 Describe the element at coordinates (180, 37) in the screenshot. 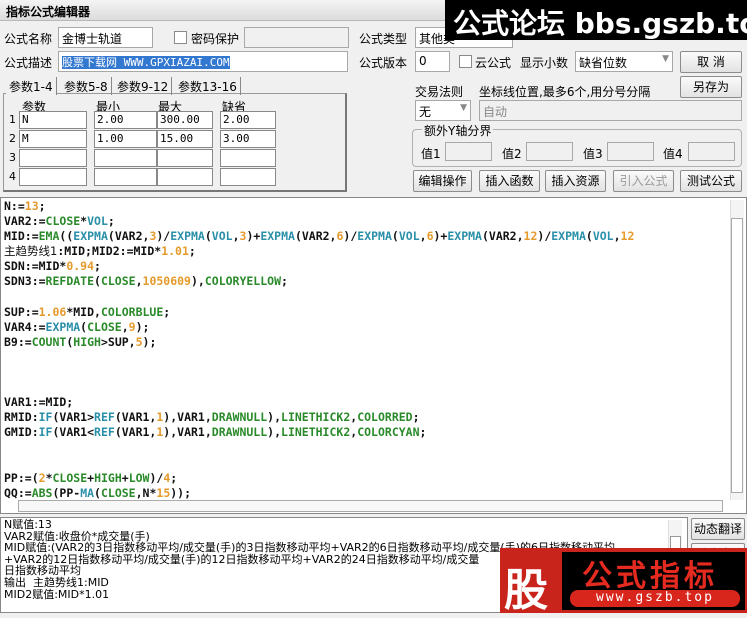

I see `password-checkbox` at that location.